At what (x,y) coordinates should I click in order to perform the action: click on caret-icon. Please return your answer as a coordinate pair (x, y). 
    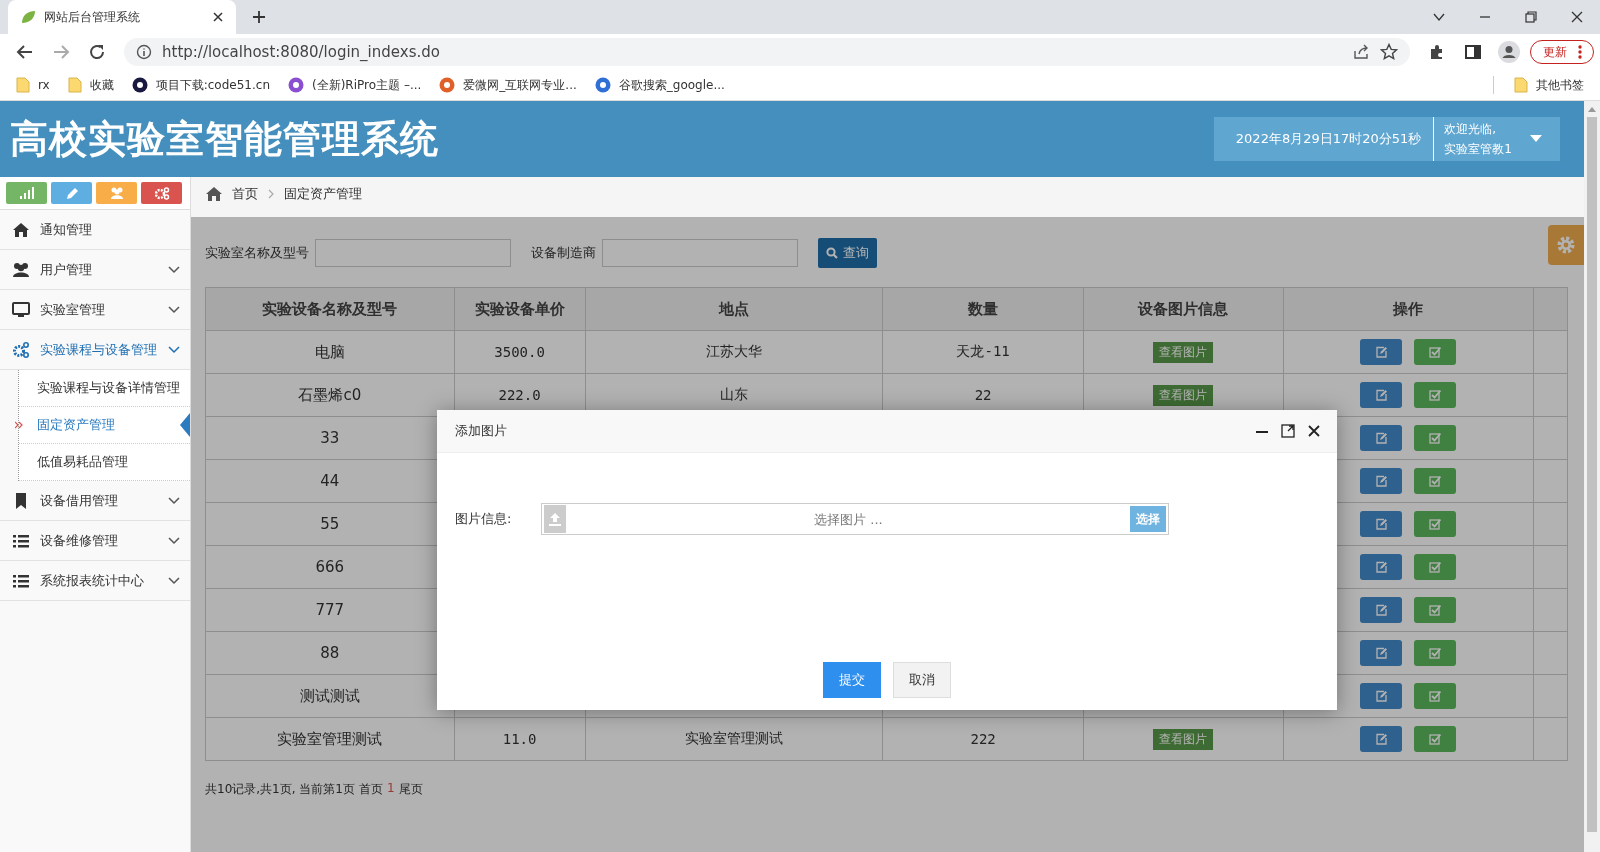
    Looking at the image, I should click on (1536, 139).